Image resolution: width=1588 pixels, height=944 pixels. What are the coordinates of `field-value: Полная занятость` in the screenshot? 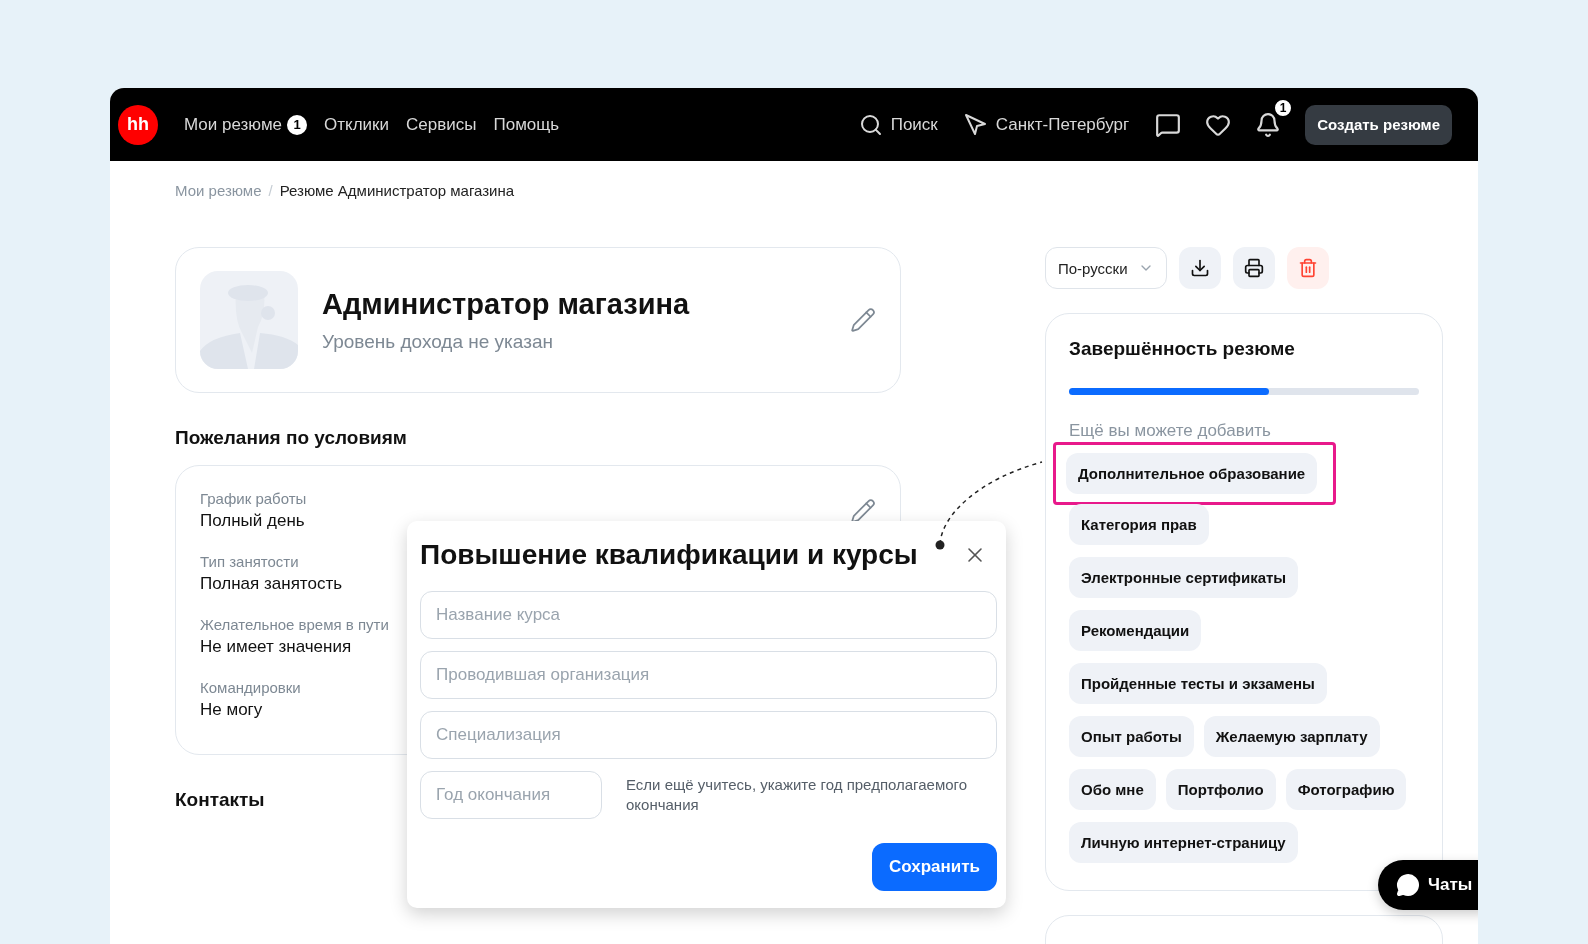 It's located at (271, 584).